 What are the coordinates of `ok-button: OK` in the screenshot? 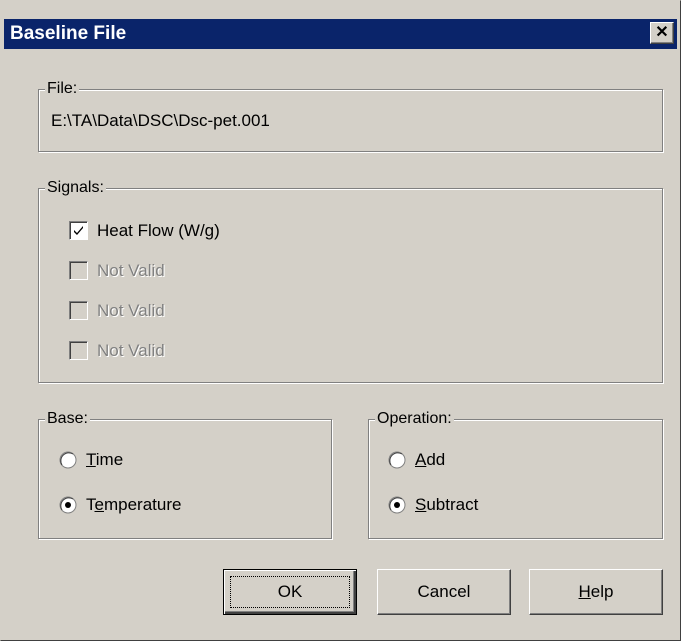 It's located at (290, 592).